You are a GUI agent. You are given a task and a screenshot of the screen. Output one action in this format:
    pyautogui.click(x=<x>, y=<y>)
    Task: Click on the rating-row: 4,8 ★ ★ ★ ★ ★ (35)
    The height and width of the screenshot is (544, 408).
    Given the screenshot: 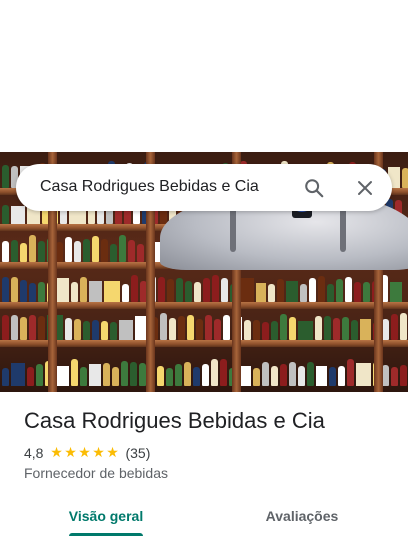 What is the action you would take?
    pyautogui.click(x=87, y=453)
    